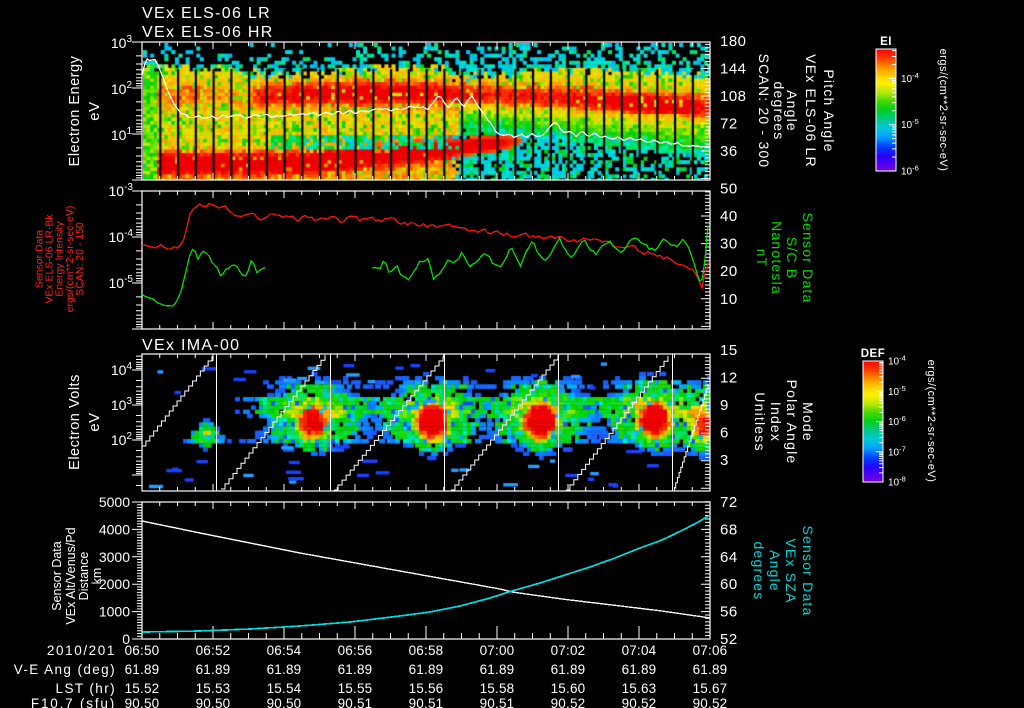 Image resolution: width=1024 pixels, height=708 pixels. I want to click on svg-text: 07:04, so click(639, 650).